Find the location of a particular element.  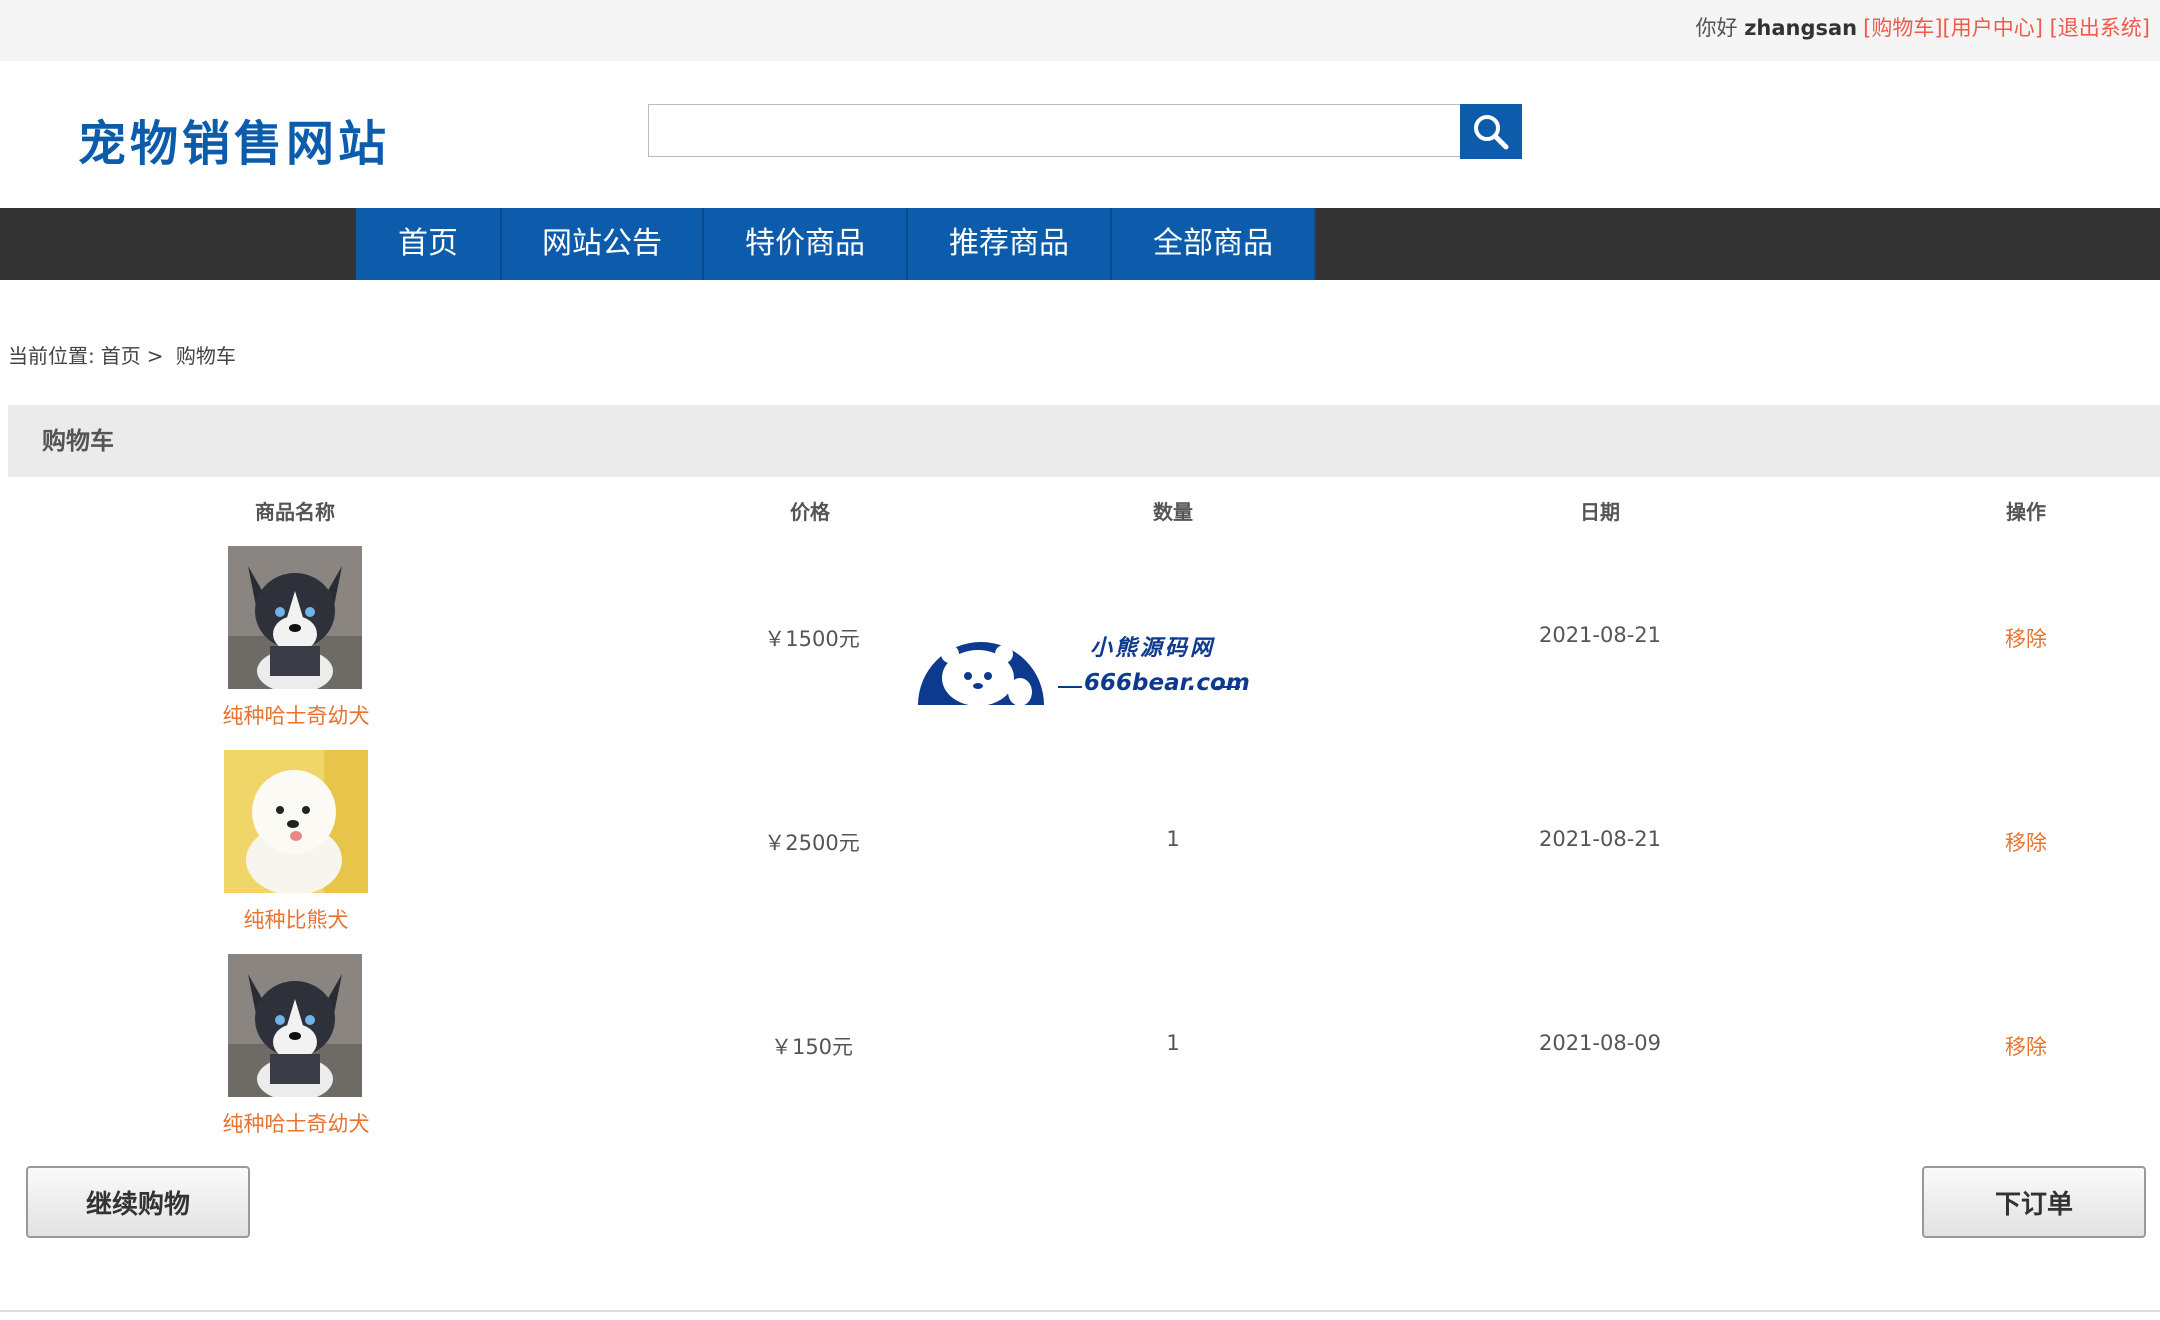

watermark-logo is located at coordinates (981, 667).